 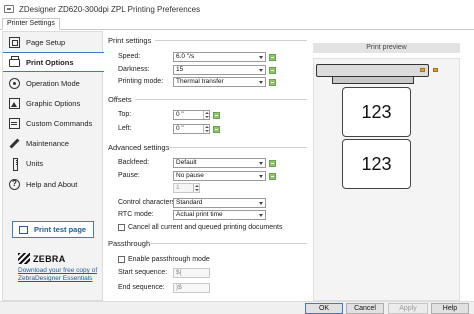 What do you see at coordinates (121, 227) in the screenshot?
I see `cancel-documents-checkbox` at bounding box center [121, 227].